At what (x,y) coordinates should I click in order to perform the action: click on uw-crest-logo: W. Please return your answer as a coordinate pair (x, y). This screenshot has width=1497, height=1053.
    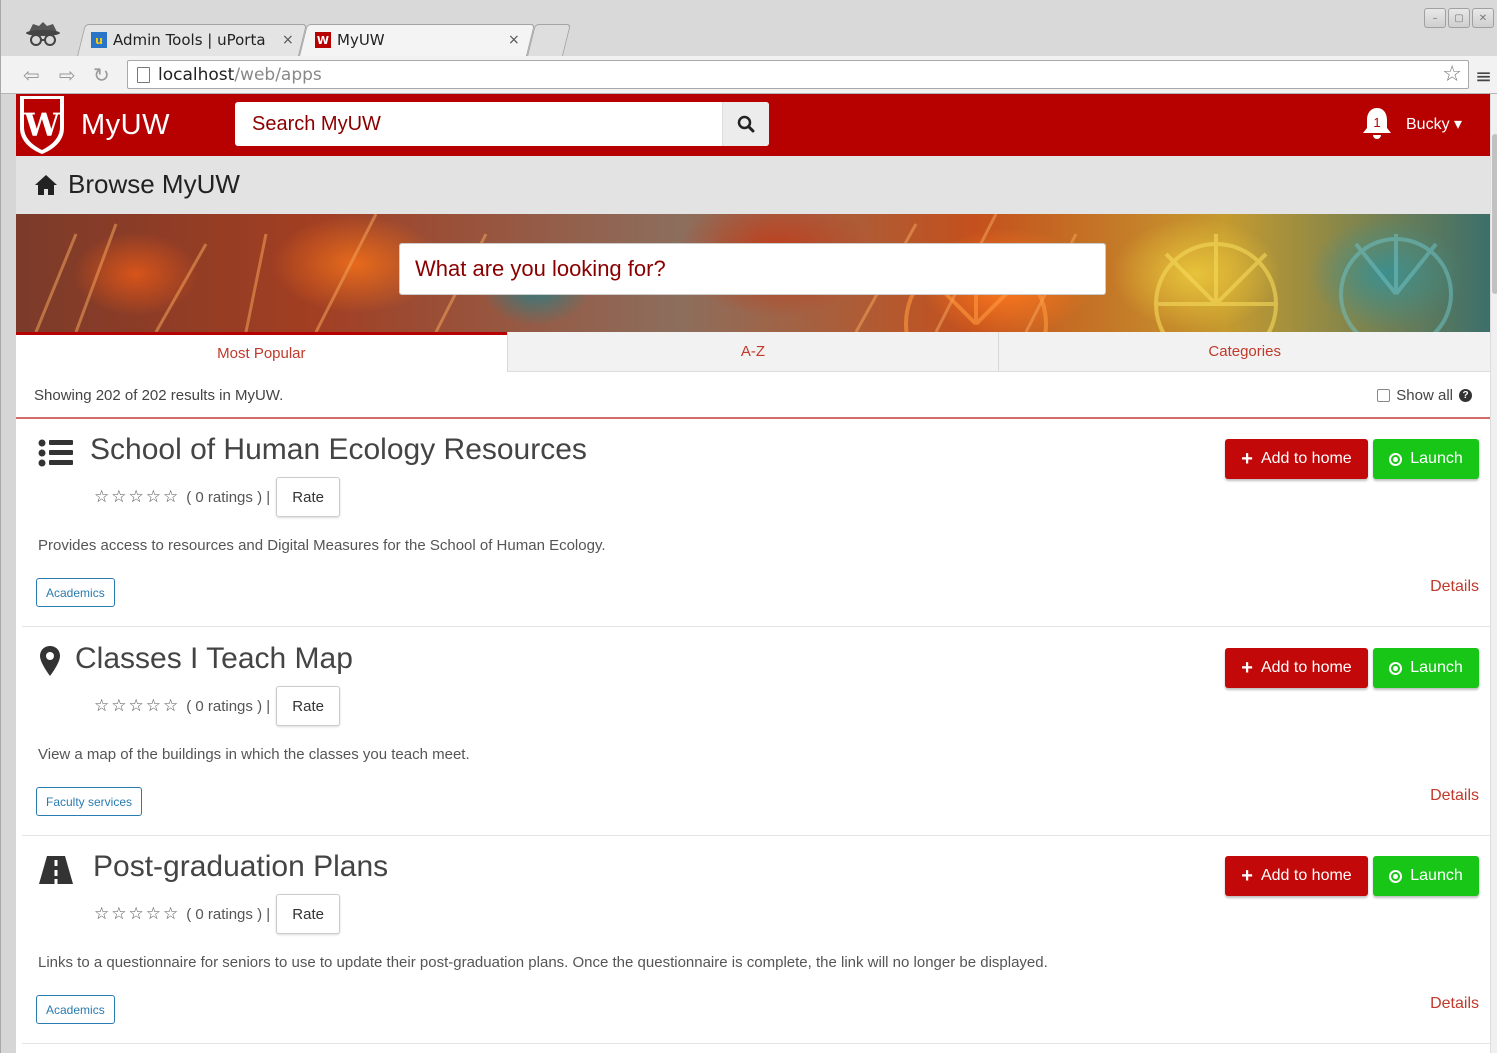
    Looking at the image, I should click on (42, 125).